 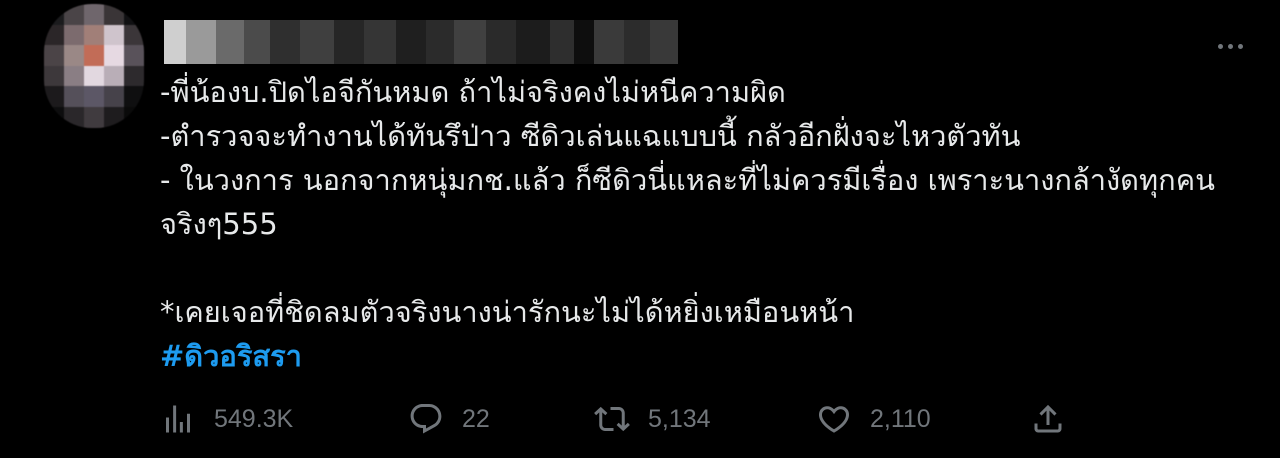 I want to click on share-button, so click(x=1048, y=419).